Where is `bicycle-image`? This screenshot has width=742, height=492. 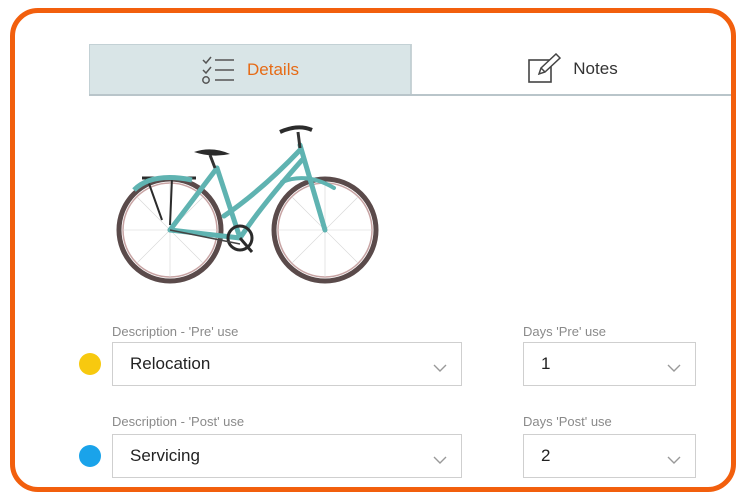 bicycle-image is located at coordinates (252, 206).